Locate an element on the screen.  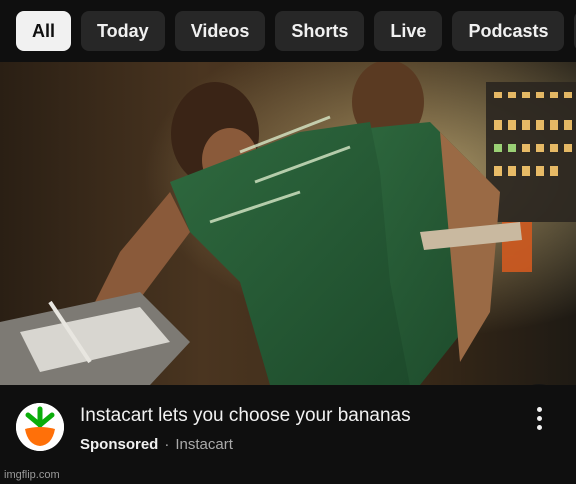
advertiser-name: Instacart is located at coordinates (204, 444).